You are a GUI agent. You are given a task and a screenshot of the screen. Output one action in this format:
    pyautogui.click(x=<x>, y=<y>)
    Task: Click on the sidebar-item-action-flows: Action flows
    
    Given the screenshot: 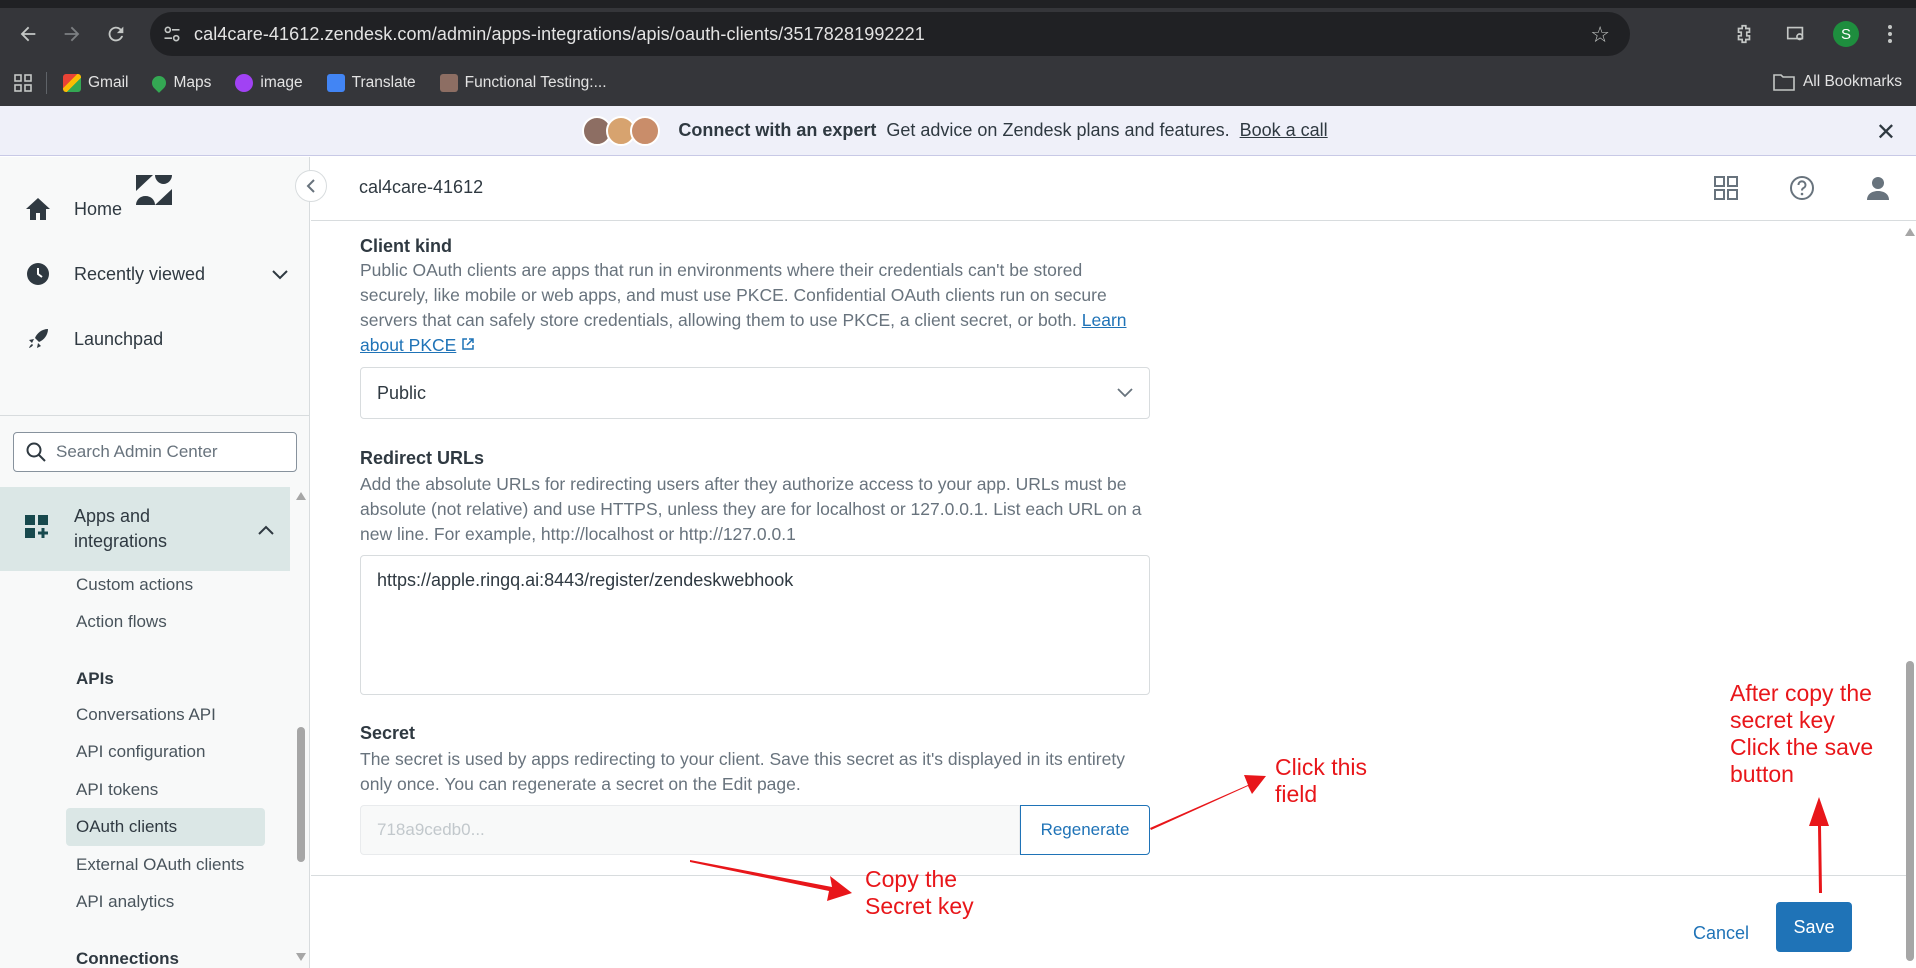 What is the action you would take?
    pyautogui.click(x=121, y=622)
    